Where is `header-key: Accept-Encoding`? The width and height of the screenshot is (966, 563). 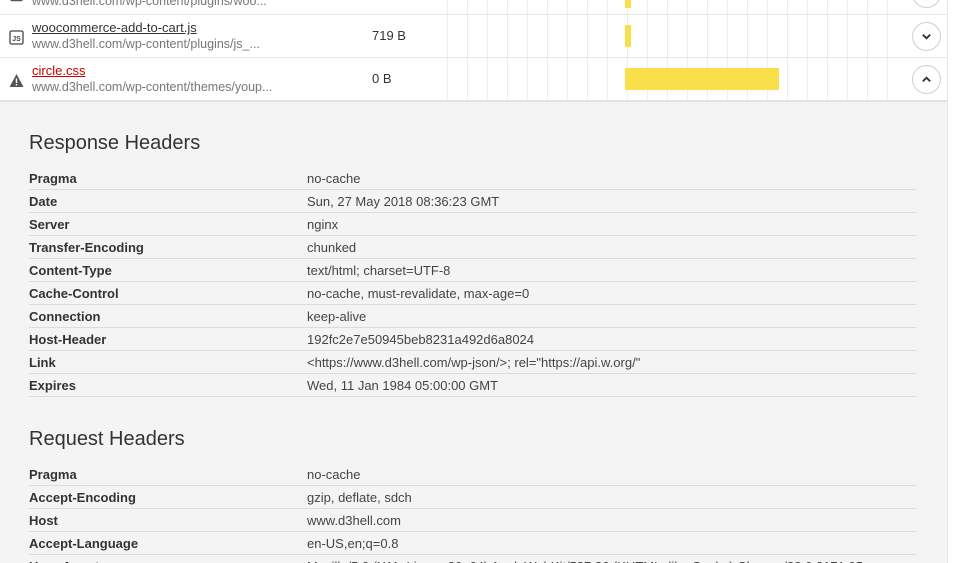
header-key: Accept-Encoding is located at coordinates (82, 497).